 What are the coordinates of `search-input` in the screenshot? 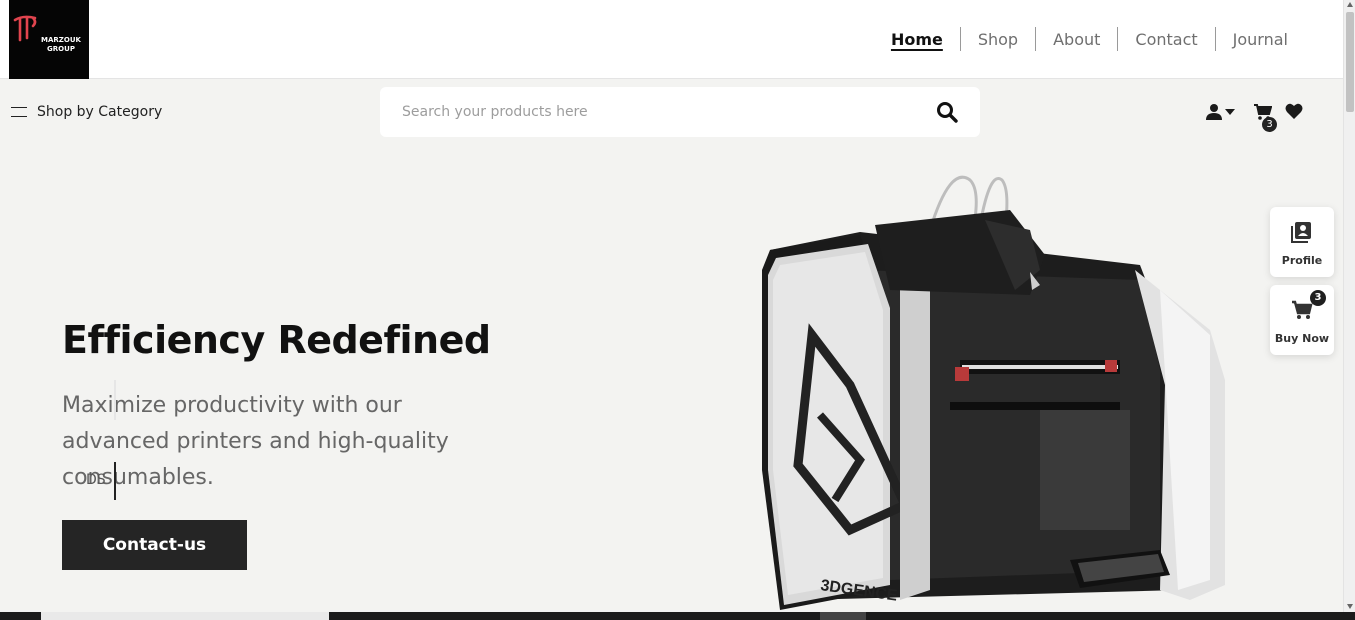 It's located at (652, 112).